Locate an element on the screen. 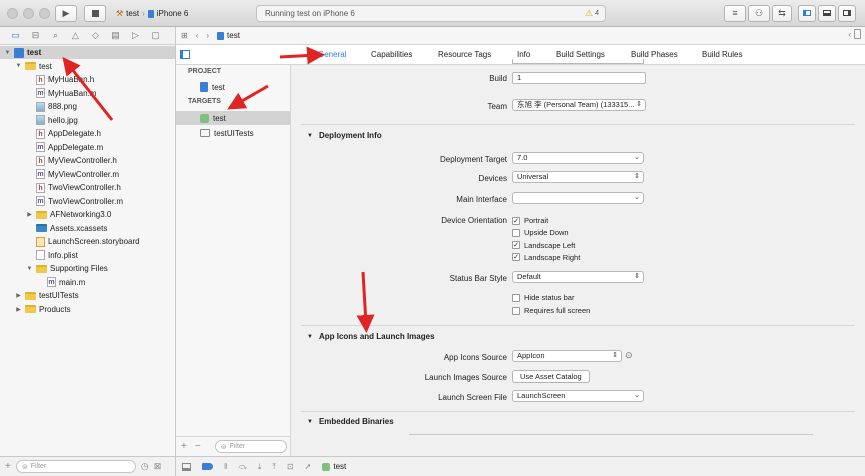 The image size is (865, 476). previous-issue-button: ‹ is located at coordinates (849, 34).